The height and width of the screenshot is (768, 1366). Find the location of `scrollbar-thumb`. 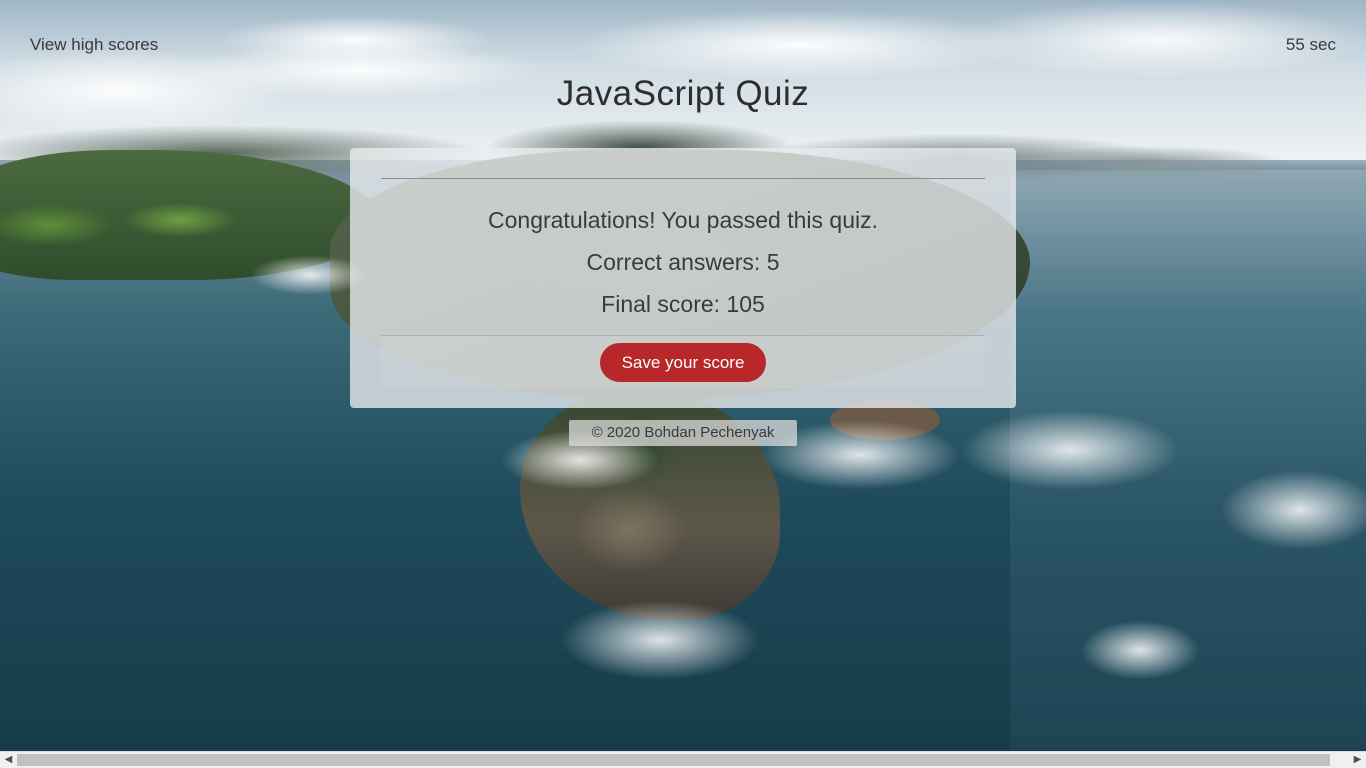

scrollbar-thumb is located at coordinates (673, 760).